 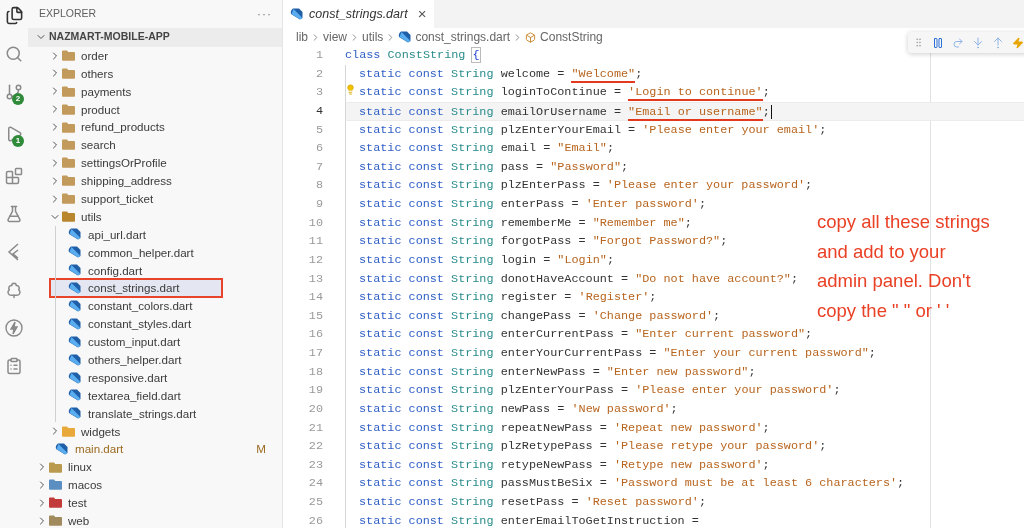 I want to click on file-item: others_helper.dart, so click(x=155, y=359).